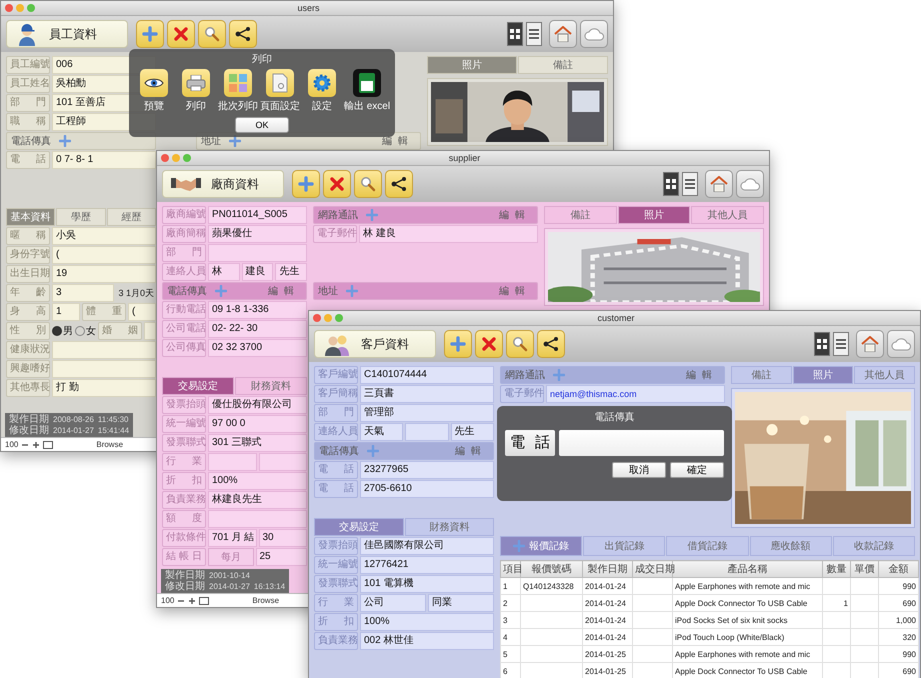 The image size is (921, 678). Describe the element at coordinates (257, 443) in the screenshot. I see `input-field: 301 三聯式` at that location.